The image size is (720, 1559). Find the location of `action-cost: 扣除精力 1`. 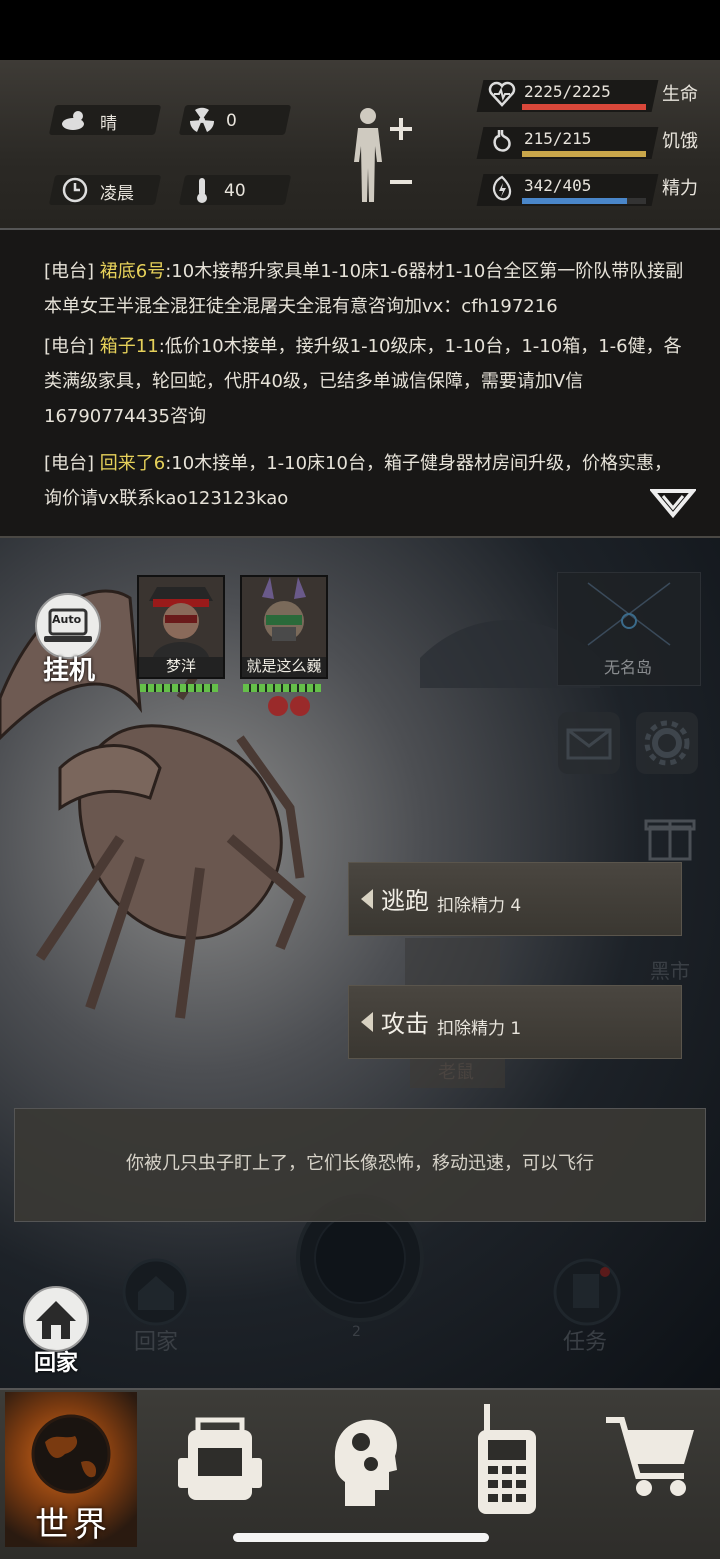

action-cost: 扣除精力 1 is located at coordinates (479, 1029).